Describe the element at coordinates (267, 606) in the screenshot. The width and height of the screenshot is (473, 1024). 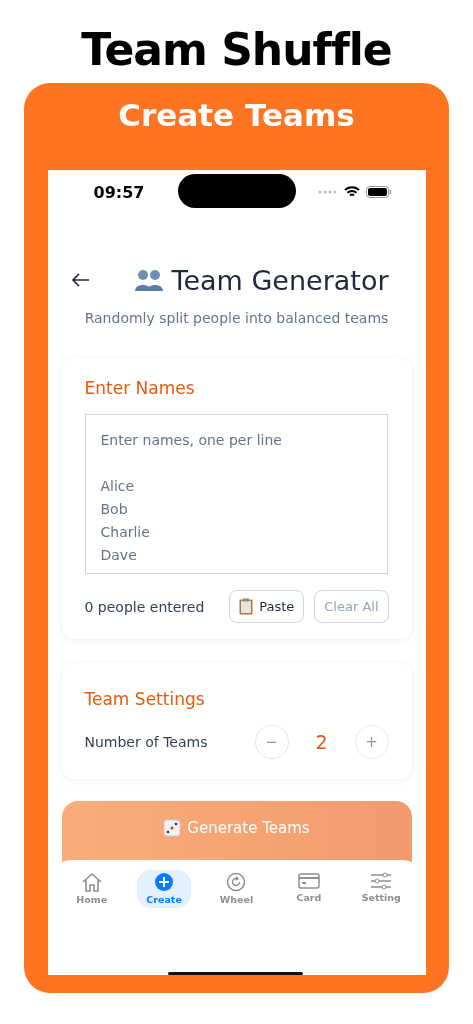
I see `paste-button: Paste` at that location.